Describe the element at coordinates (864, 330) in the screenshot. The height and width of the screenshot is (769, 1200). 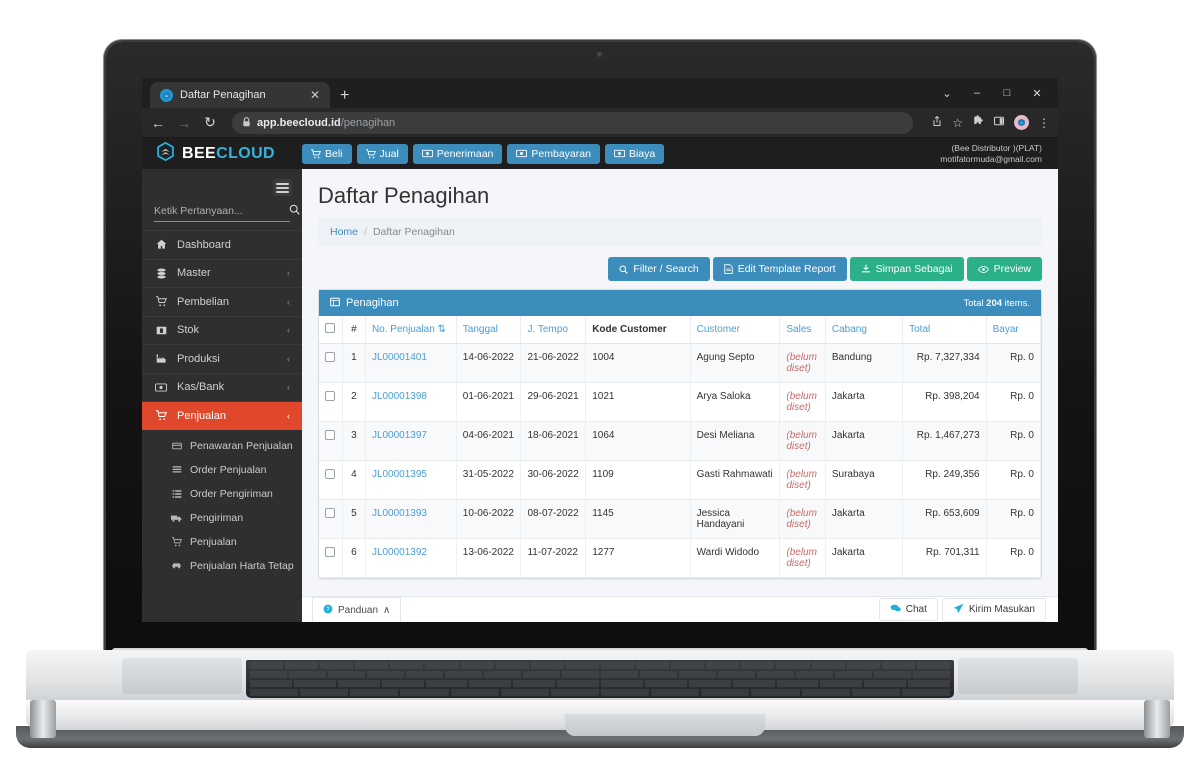
I see `th-cabang: Cabang` at that location.